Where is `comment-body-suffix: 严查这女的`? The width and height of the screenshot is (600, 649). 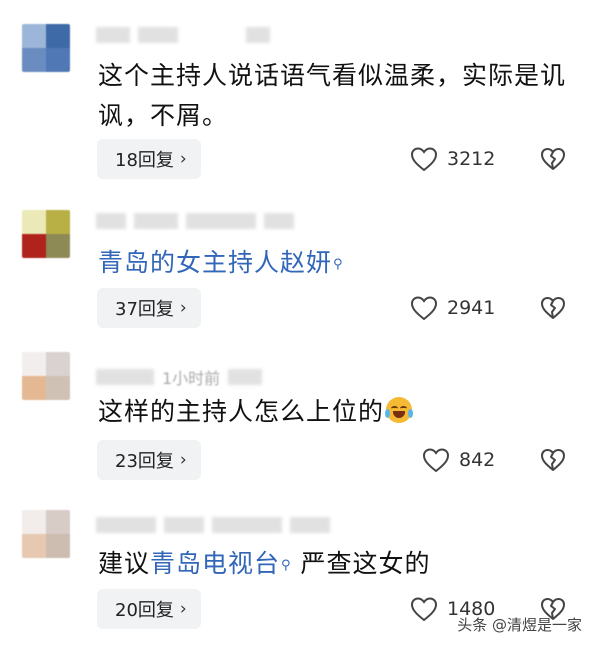
comment-body-suffix: 严查这女的 is located at coordinates (361, 563).